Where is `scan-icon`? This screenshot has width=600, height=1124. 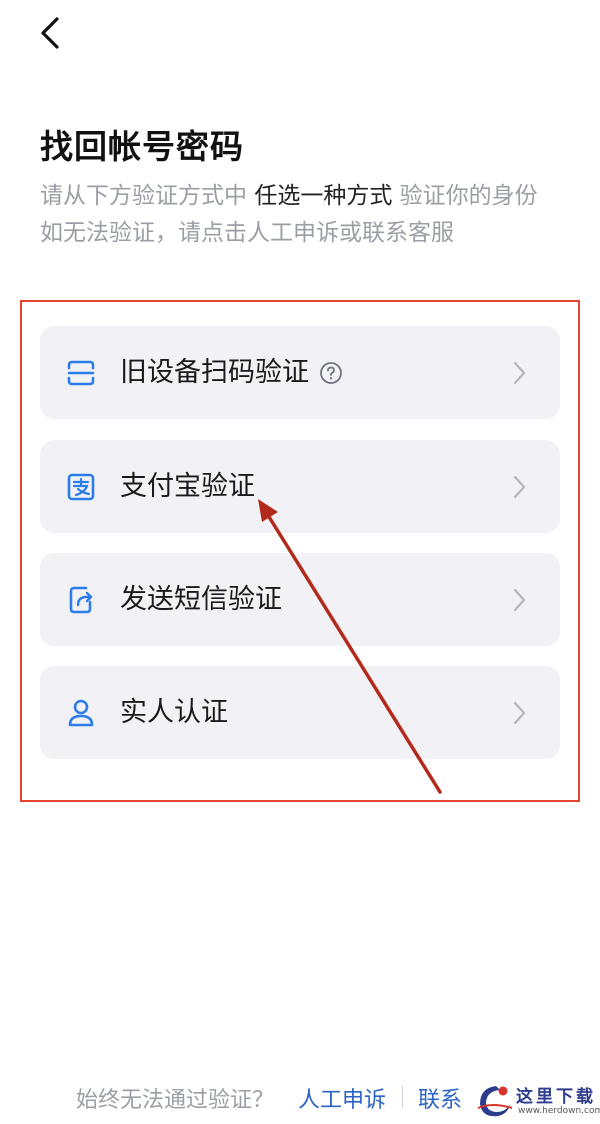
scan-icon is located at coordinates (81, 373).